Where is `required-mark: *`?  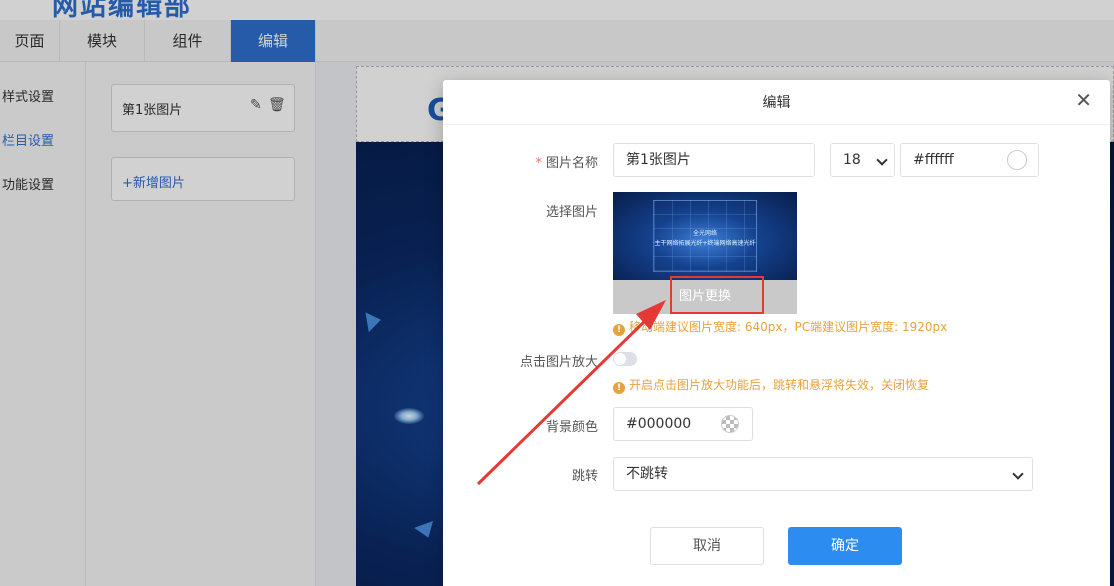 required-mark: * is located at coordinates (538, 163).